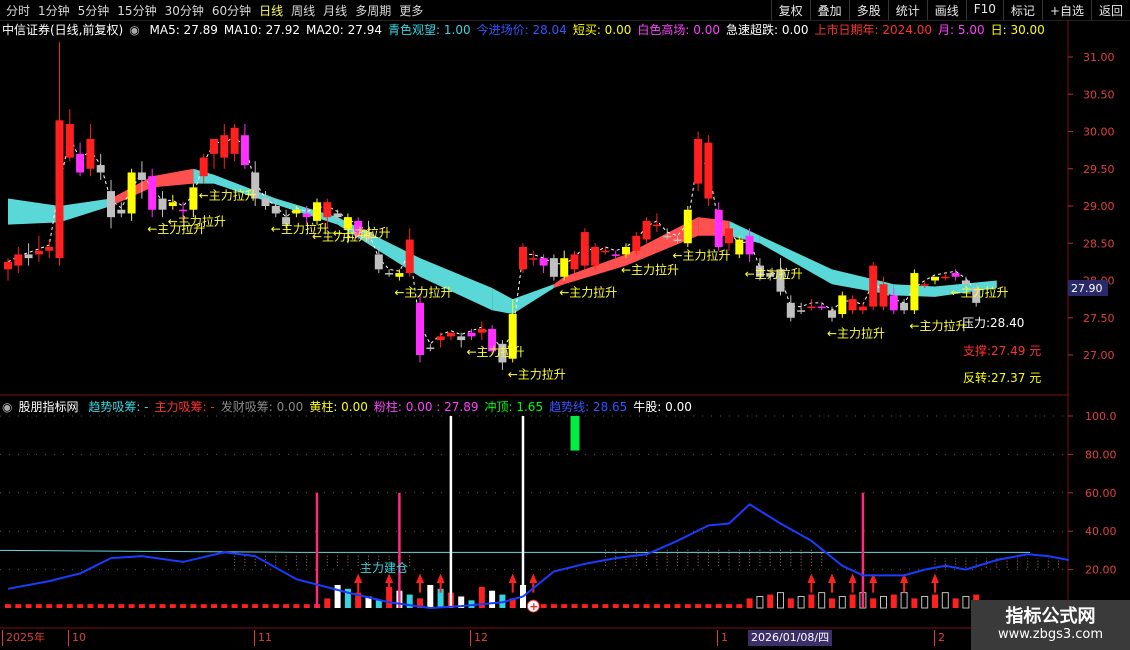 The height and width of the screenshot is (650, 1130). What do you see at coordinates (1087, 288) in the screenshot?
I see `current-price-label: 27.90` at bounding box center [1087, 288].